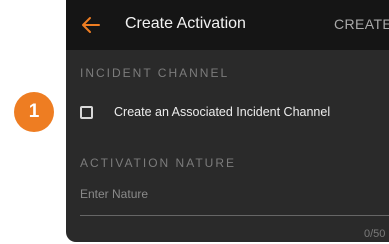 This screenshot has width=389, height=244. I want to click on create-button: CREATE, so click(361, 24).